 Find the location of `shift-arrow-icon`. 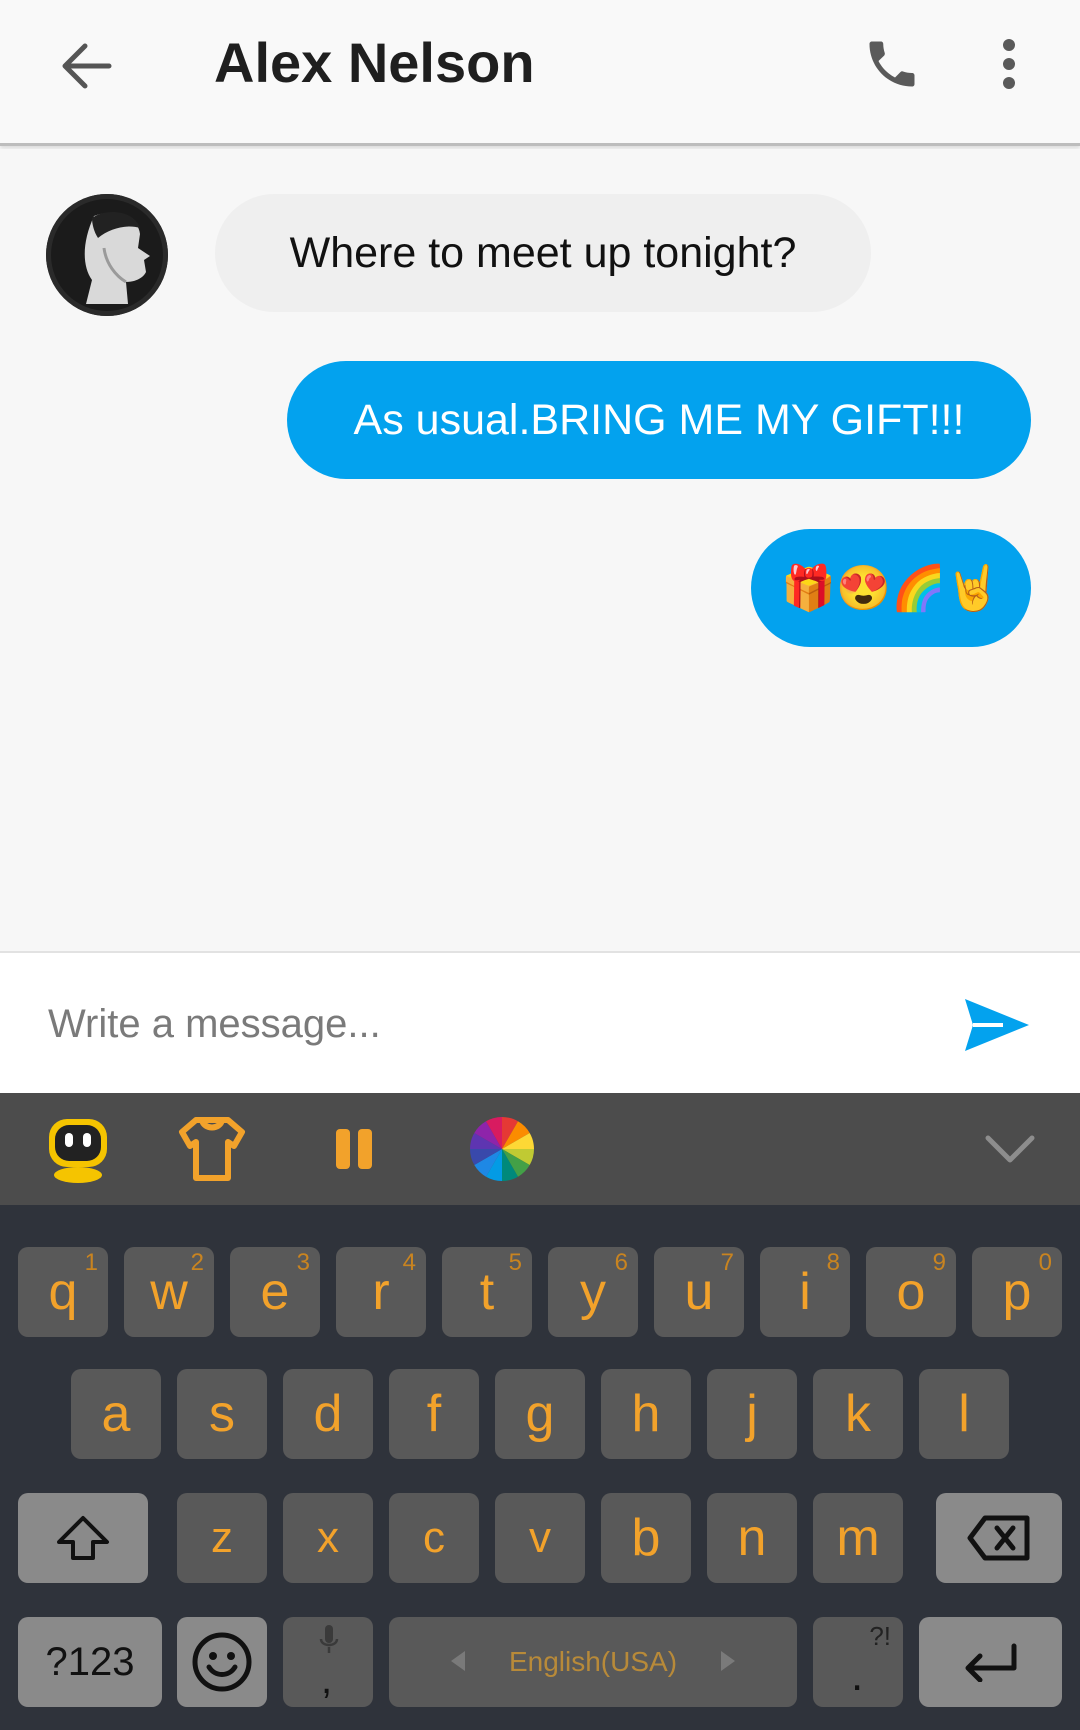

shift-arrow-icon is located at coordinates (83, 1538).